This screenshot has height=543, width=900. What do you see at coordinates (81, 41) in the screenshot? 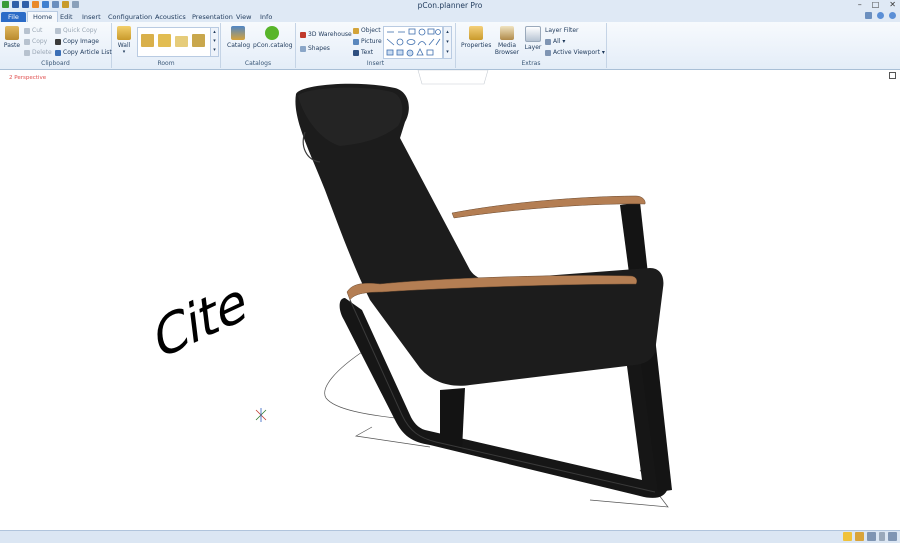
I see `copy-image-label: Copy Image` at bounding box center [81, 41].